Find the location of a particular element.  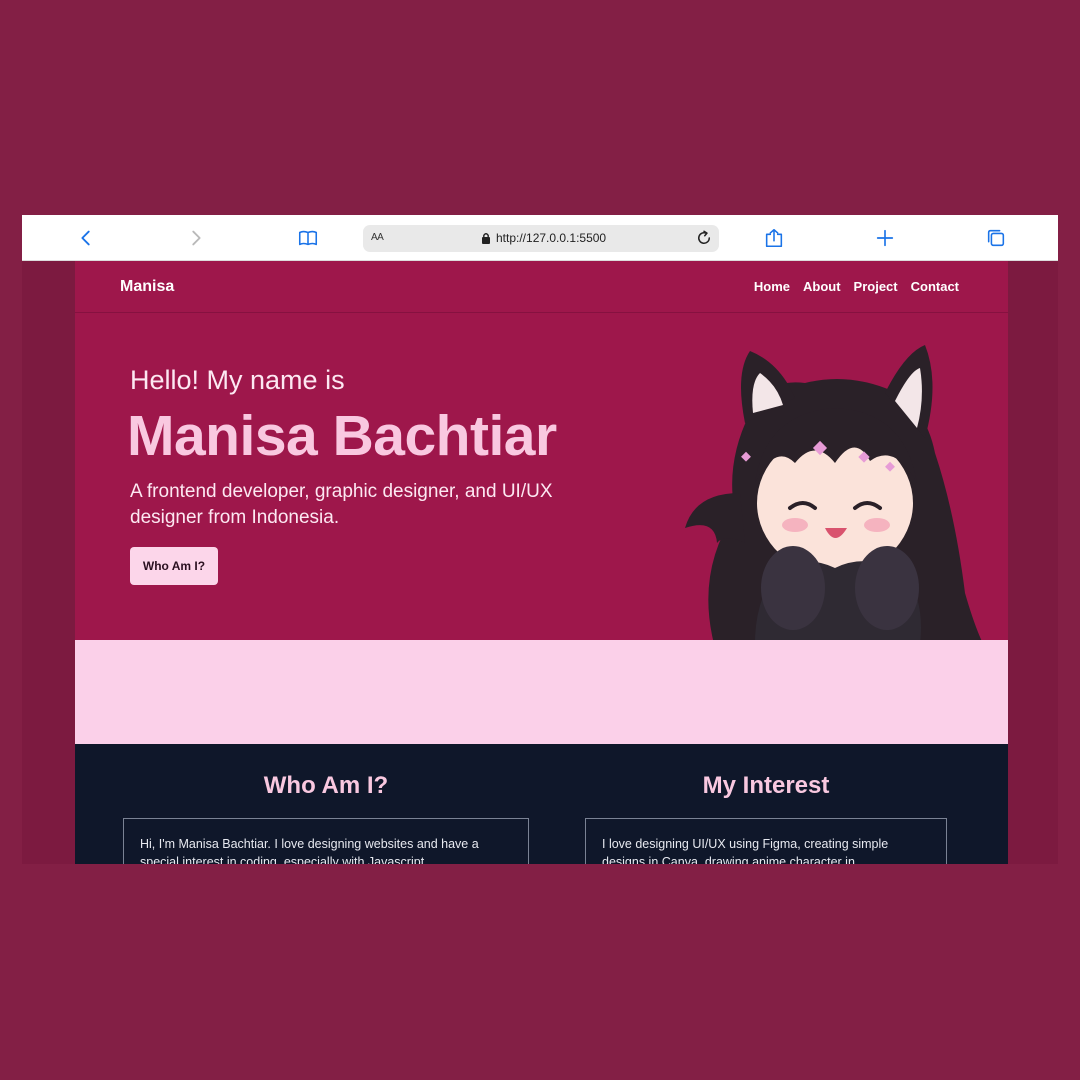

lock-icon is located at coordinates (486, 238).